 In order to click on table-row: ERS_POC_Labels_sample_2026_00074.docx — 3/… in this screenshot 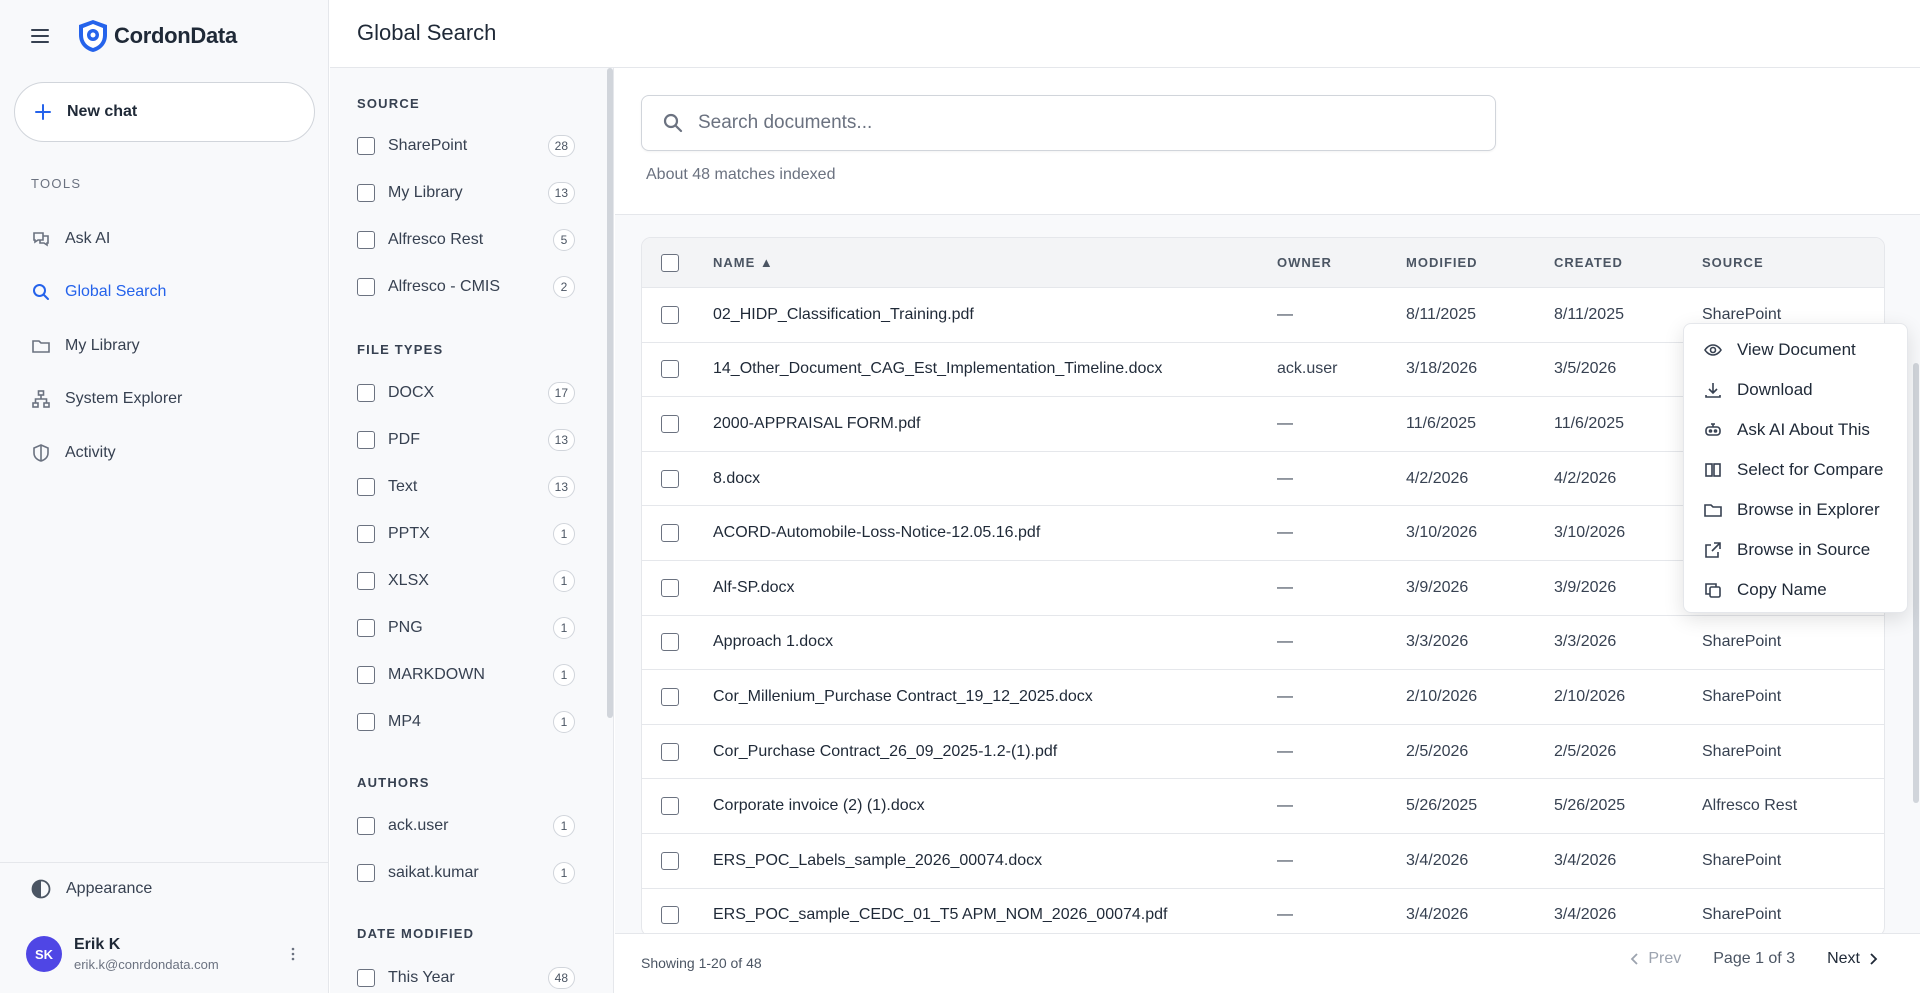, I will do `click(1263, 861)`.